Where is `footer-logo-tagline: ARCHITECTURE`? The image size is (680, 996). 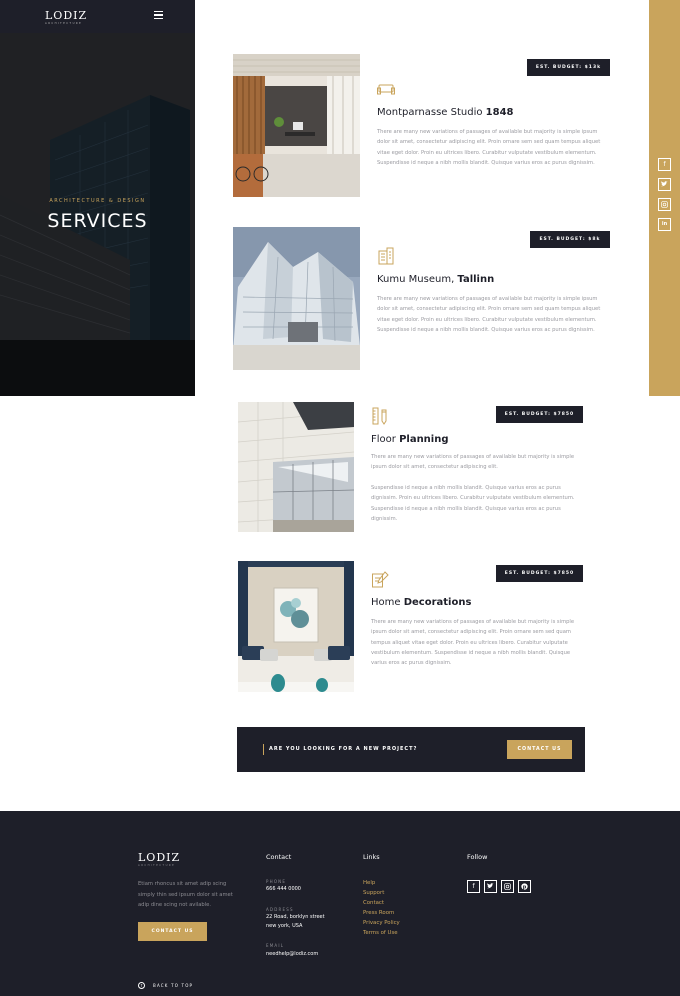
footer-logo-tagline: ARCHITECTURE is located at coordinates (157, 865).